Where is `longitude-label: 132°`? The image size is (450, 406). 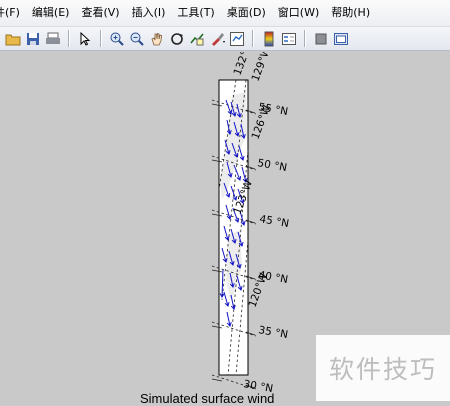 longitude-label: 132° is located at coordinates (242, 64).